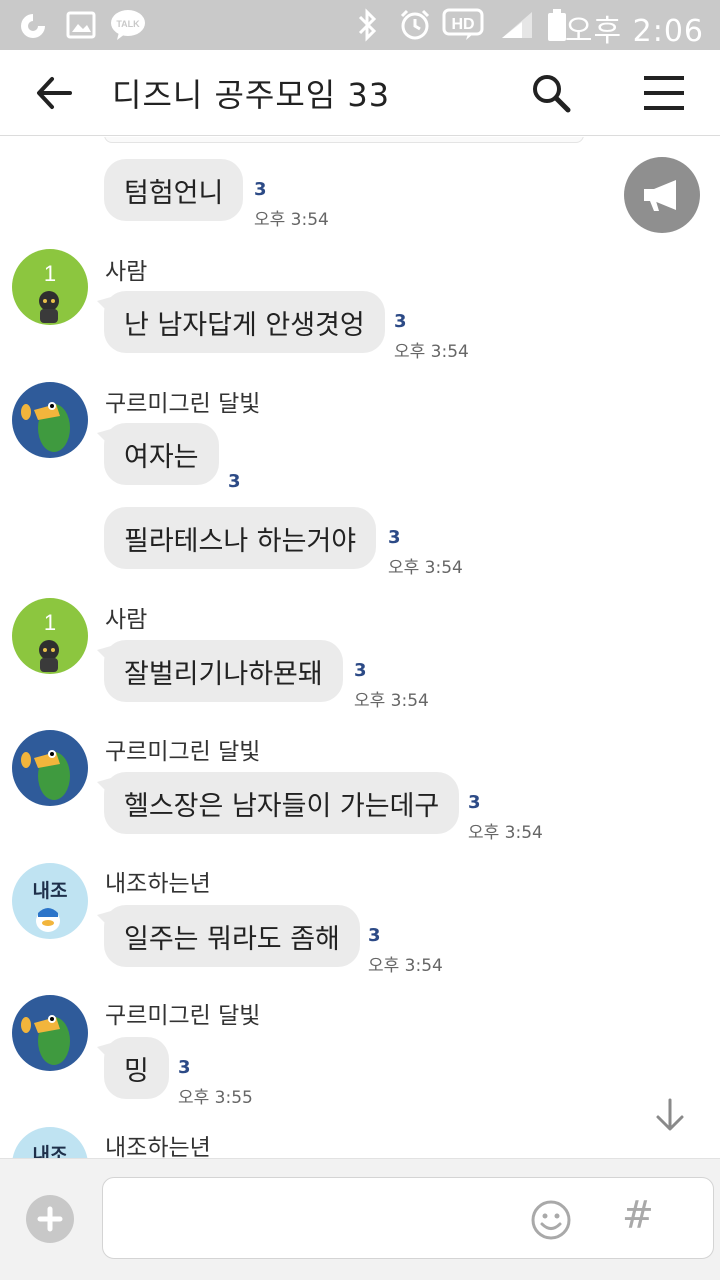 The height and width of the screenshot is (1280, 720). I want to click on message-text: 텀험언니, so click(174, 193).